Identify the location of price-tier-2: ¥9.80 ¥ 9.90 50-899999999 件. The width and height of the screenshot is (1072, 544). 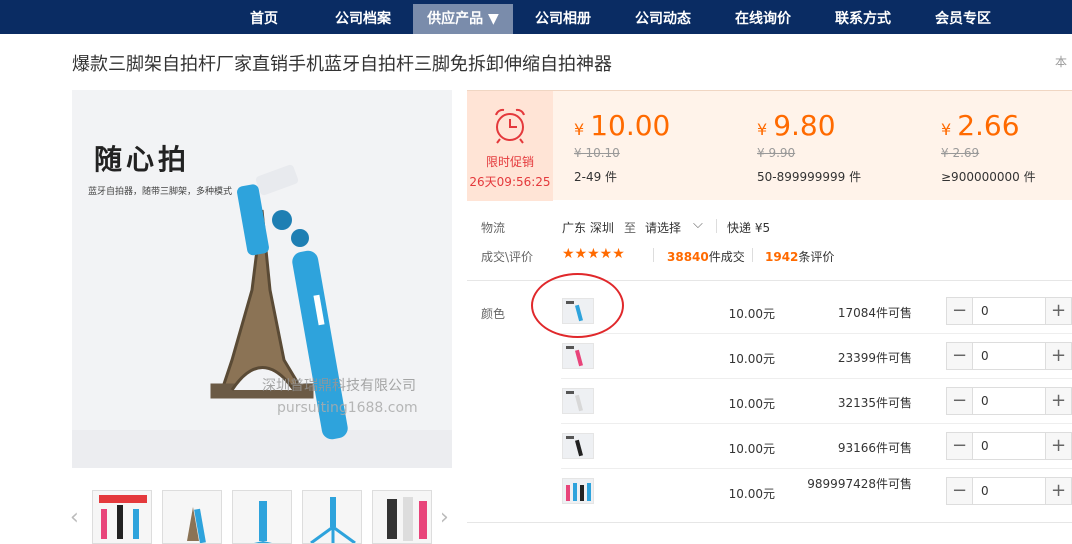
(809, 147).